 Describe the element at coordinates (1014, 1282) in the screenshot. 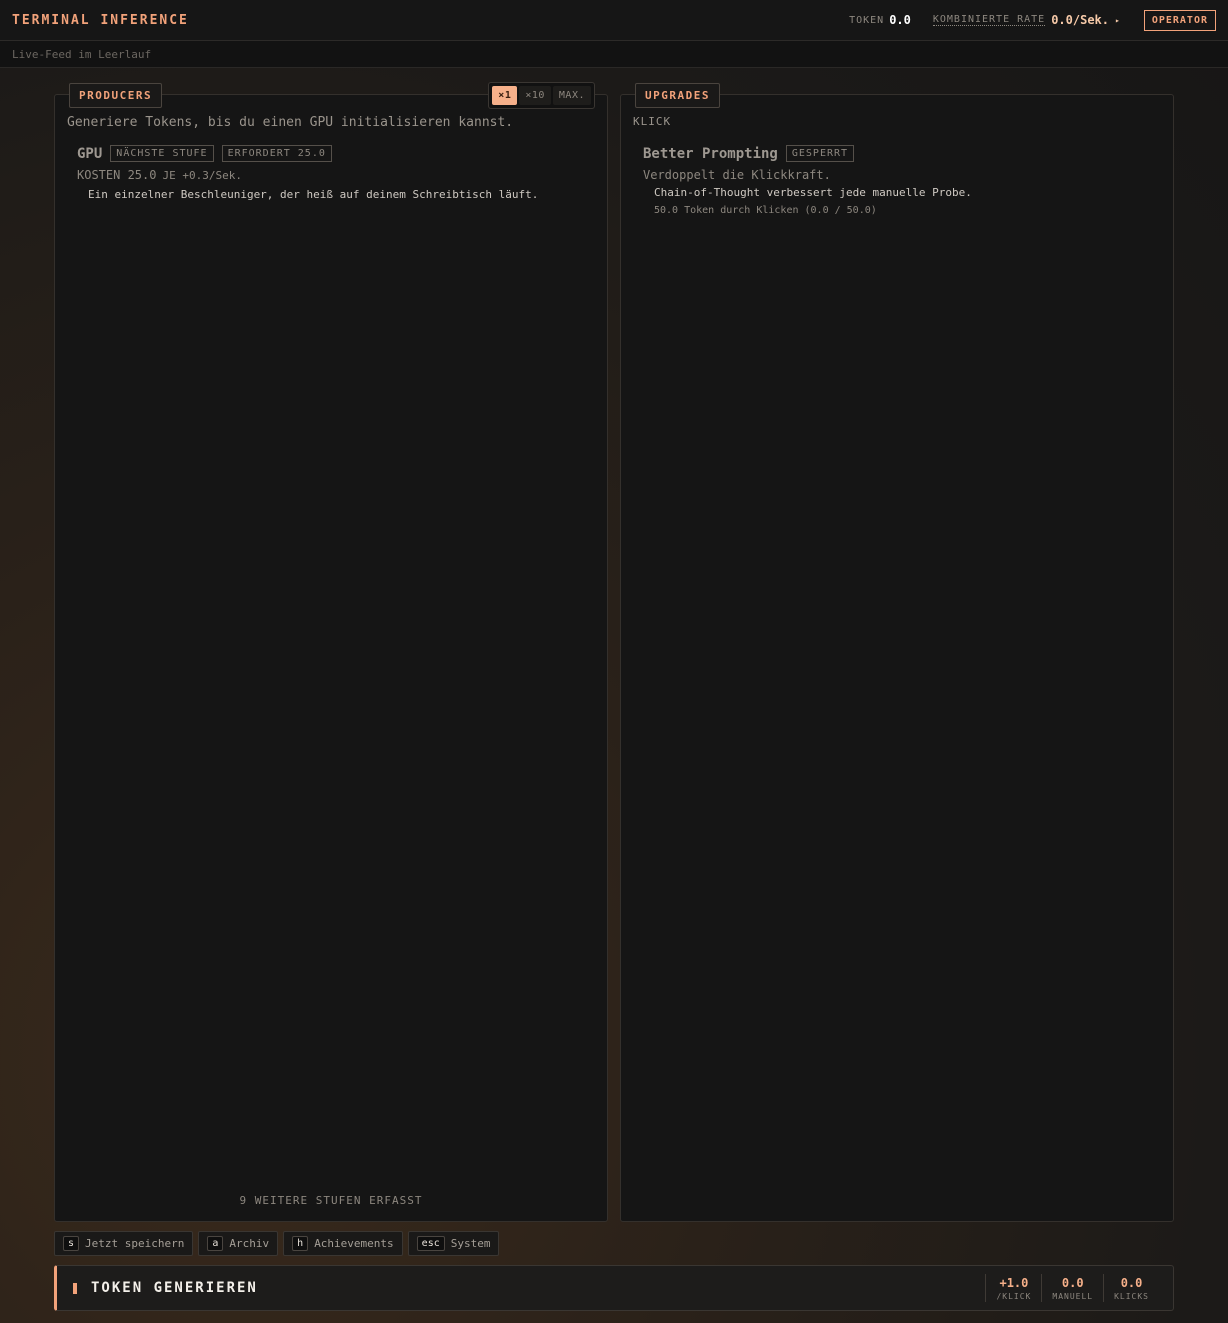

I see `per-click-value: +1.0` at that location.